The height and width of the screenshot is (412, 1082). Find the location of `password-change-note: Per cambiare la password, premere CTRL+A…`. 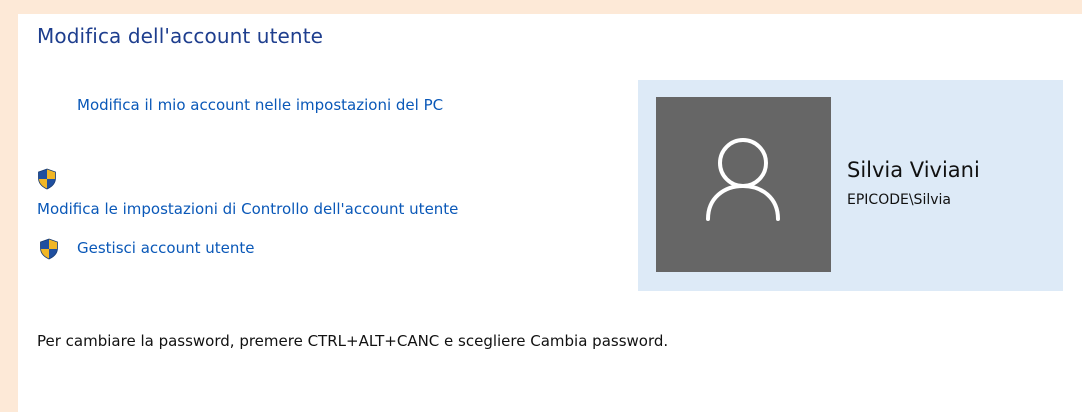

password-change-note: Per cambiare la password, premere CTRL+A… is located at coordinates (353, 341).